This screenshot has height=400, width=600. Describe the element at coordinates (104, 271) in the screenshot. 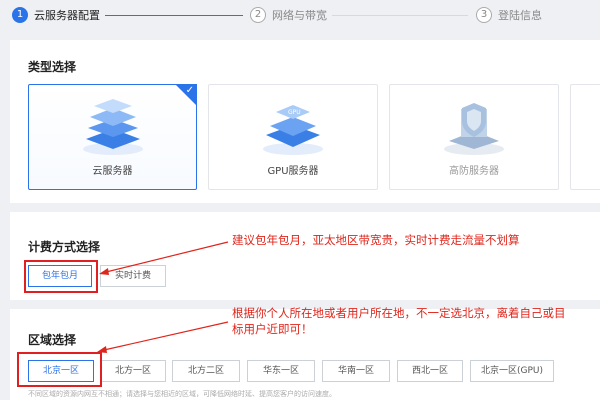

I see `arrow-head-billing` at that location.